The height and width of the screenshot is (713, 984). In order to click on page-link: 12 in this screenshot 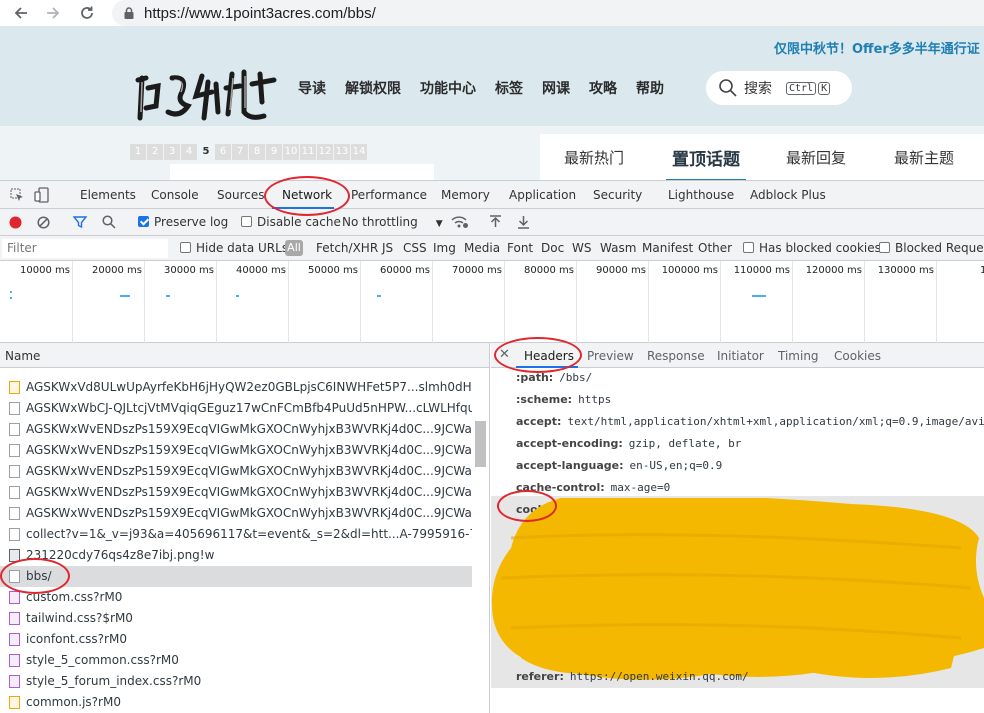, I will do `click(325, 152)`.